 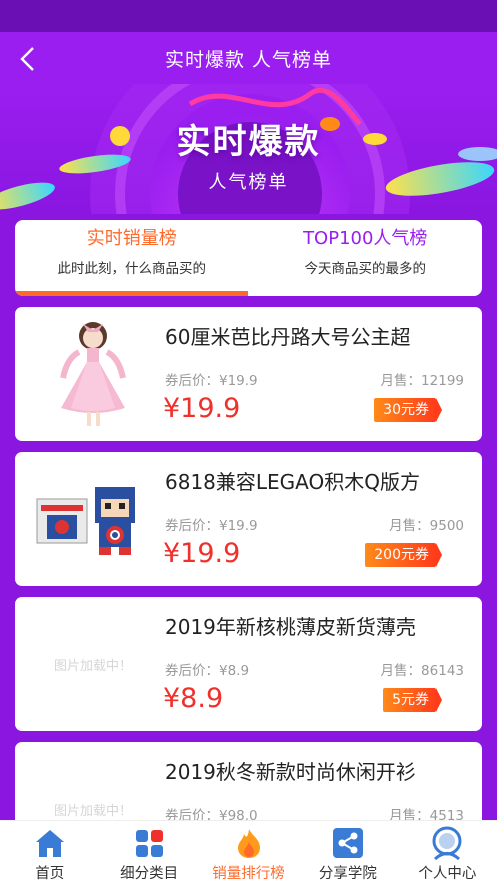 What do you see at coordinates (365, 269) in the screenshot?
I see `tab-subtitle: 今天商品买的最多的` at bounding box center [365, 269].